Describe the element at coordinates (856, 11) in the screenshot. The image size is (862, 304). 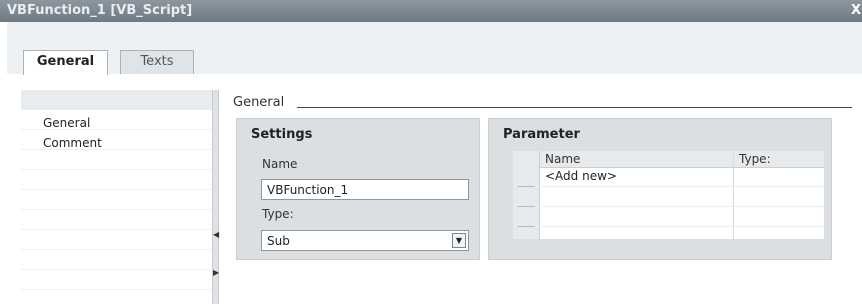
I see `close-icon: X` at that location.